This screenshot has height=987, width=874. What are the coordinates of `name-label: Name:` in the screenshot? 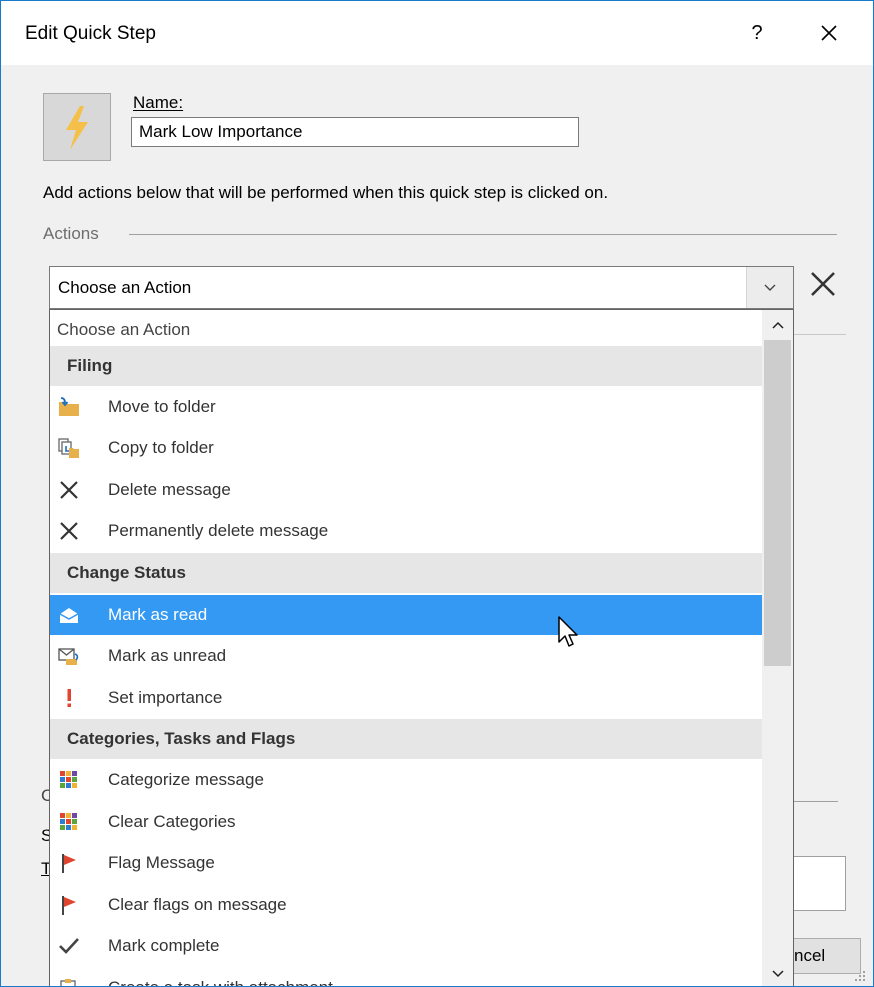 It's located at (158, 102).